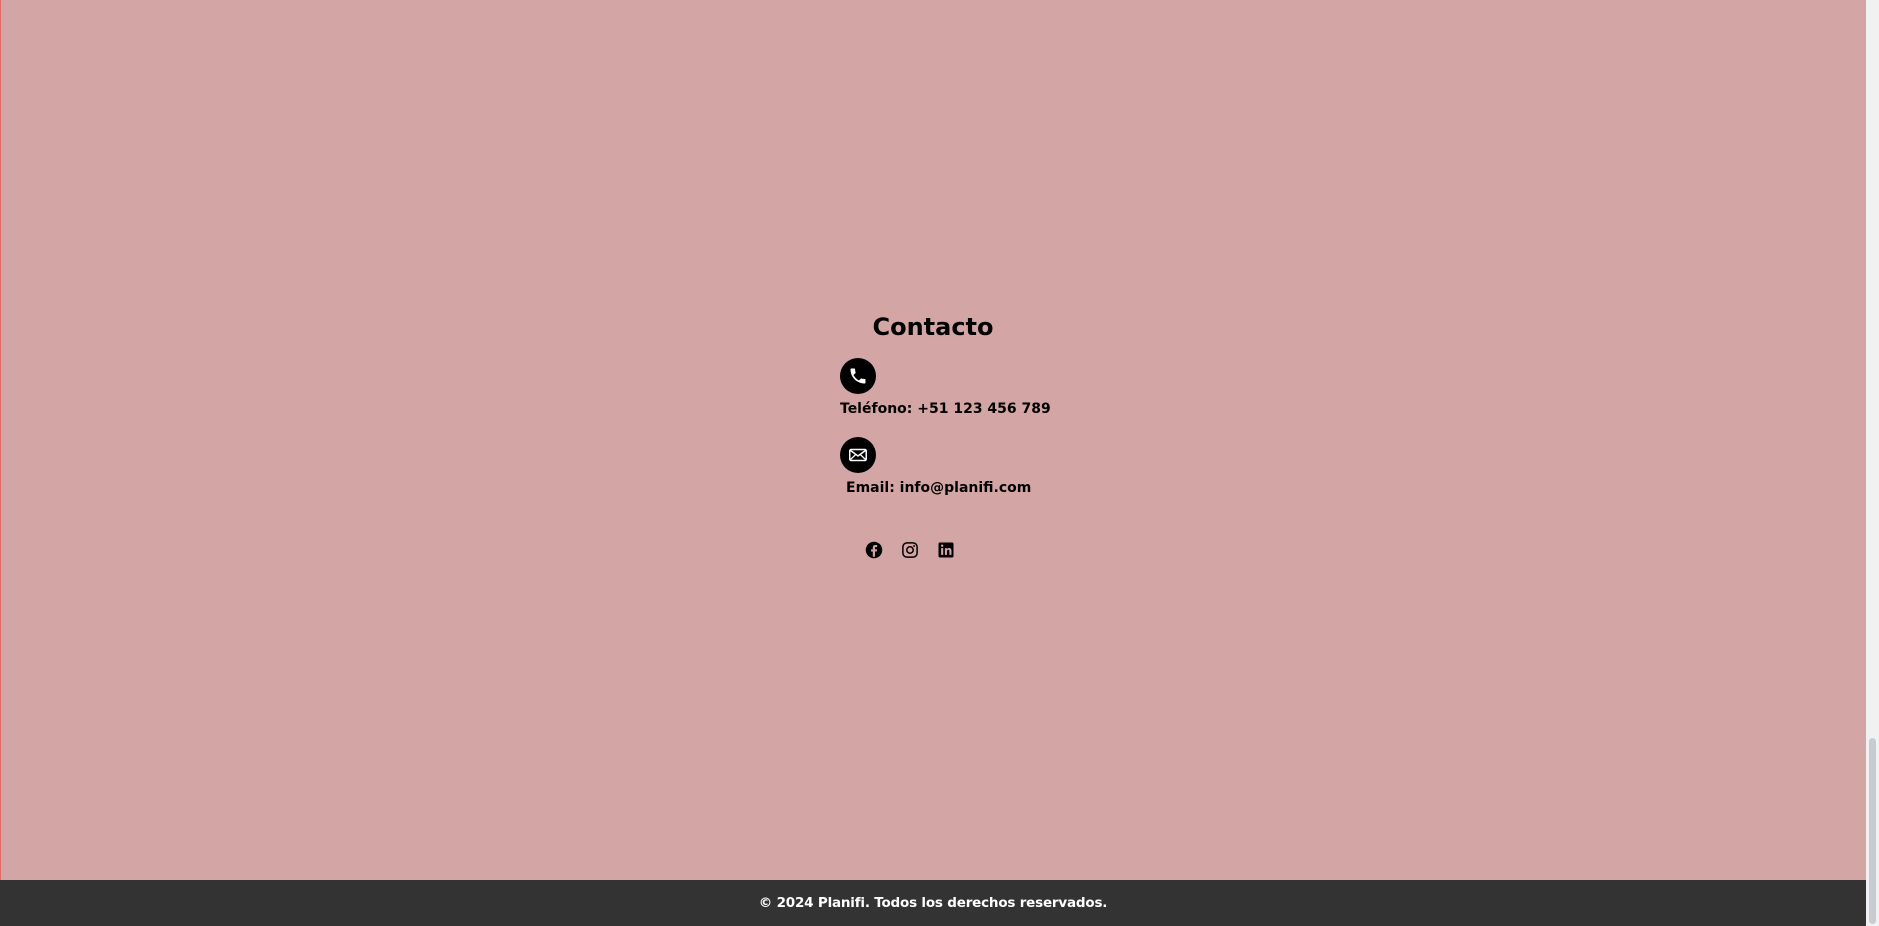  Describe the element at coordinates (858, 455) in the screenshot. I see `mail-icon` at that location.